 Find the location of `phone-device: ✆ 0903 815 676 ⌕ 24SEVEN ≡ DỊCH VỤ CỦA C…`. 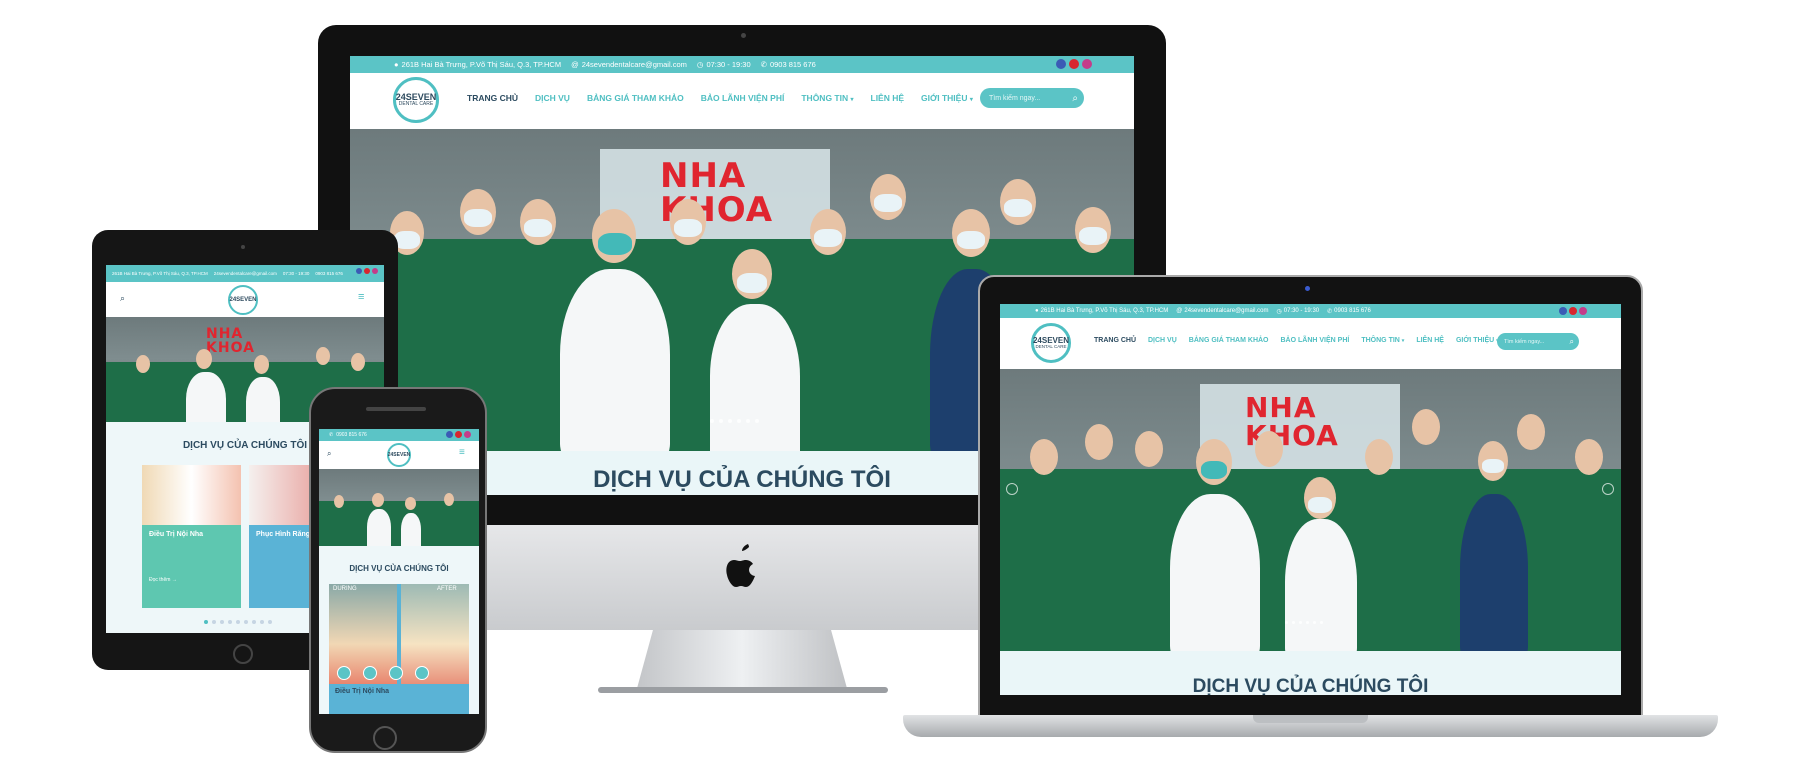

phone-device: ✆ 0903 815 676 ⌕ 24SEVEN ≡ DỊCH VỤ CỦA C… is located at coordinates (398, 570).